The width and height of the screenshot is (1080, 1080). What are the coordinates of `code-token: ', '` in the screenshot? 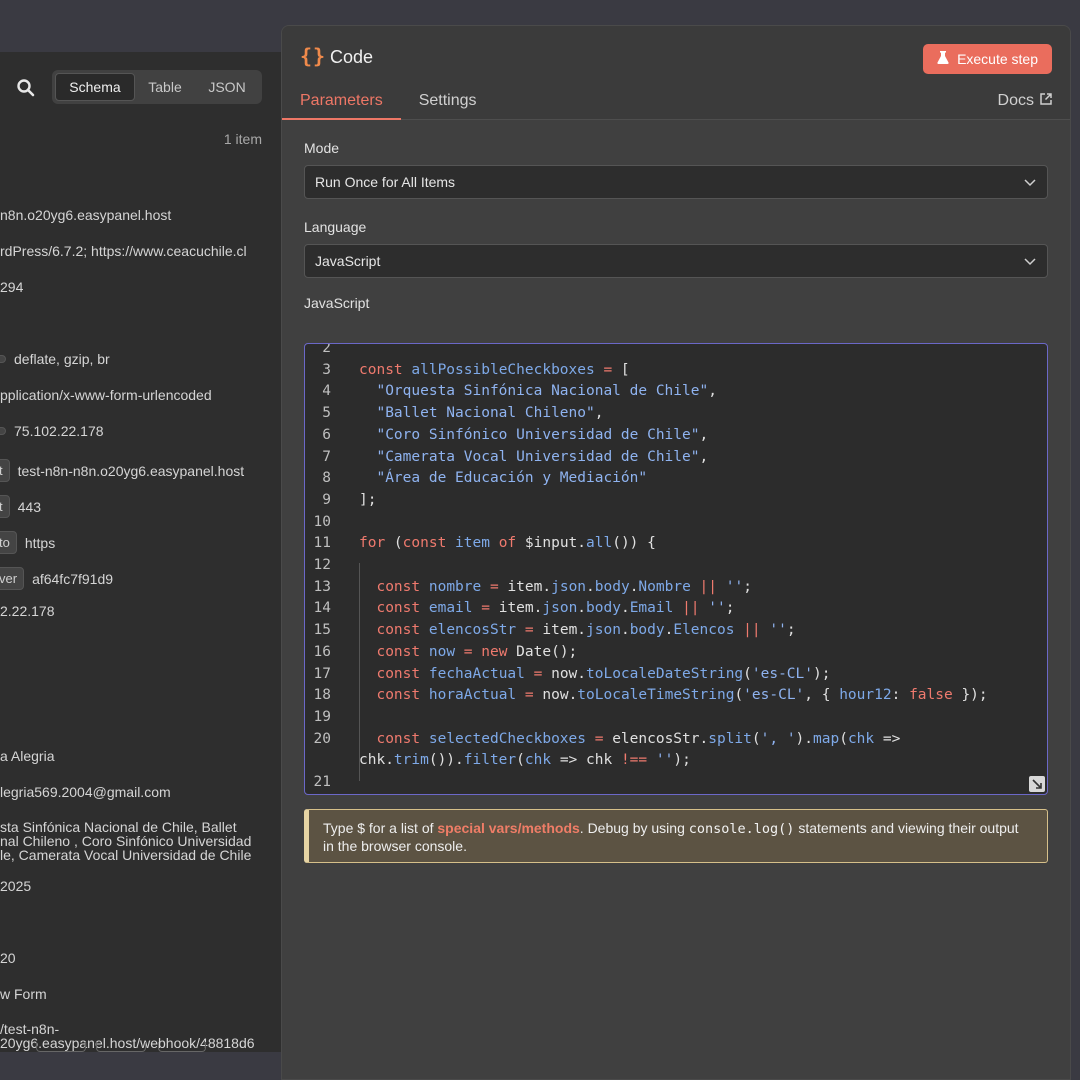 It's located at (778, 738).